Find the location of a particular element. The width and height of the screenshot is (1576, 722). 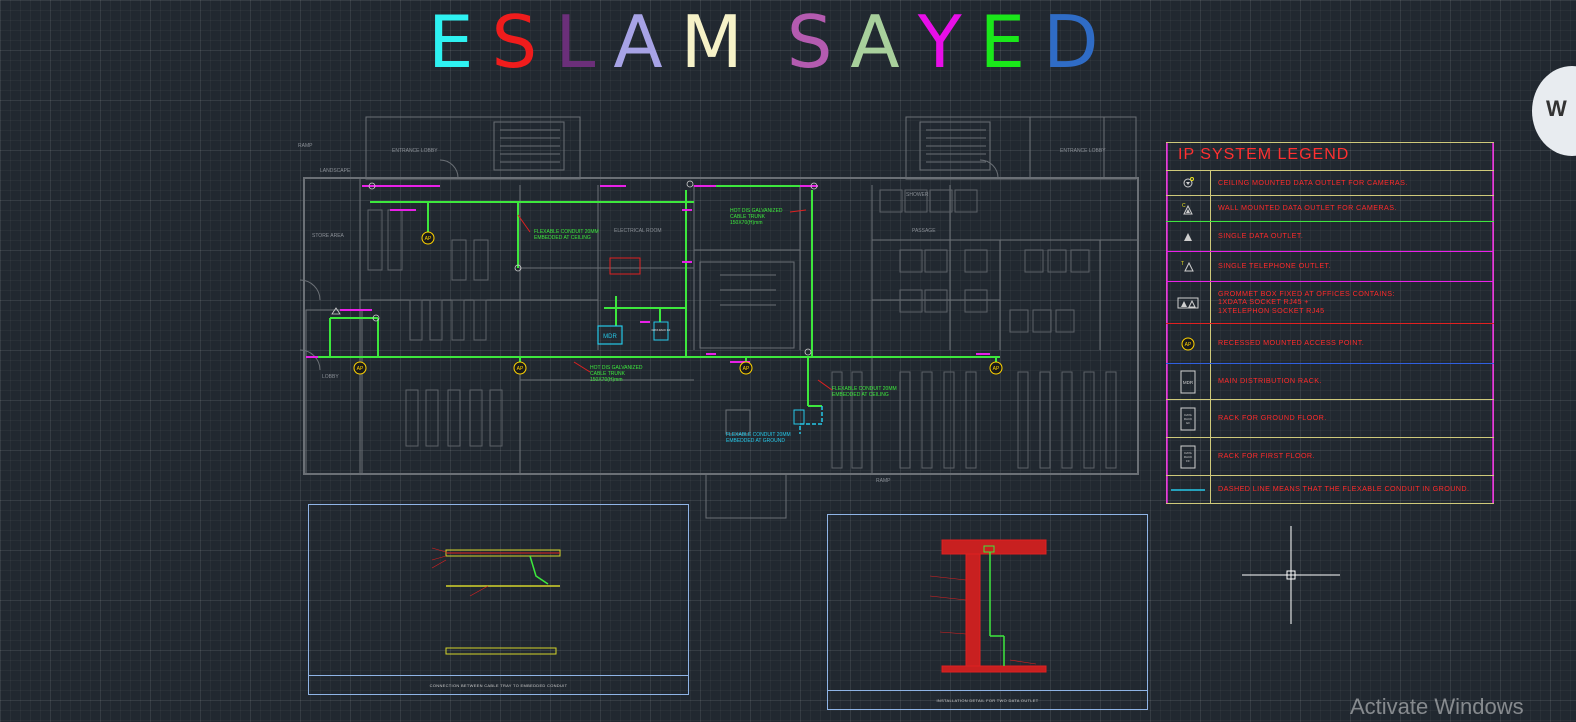

meeting-tables is located at coordinates (435, 328).